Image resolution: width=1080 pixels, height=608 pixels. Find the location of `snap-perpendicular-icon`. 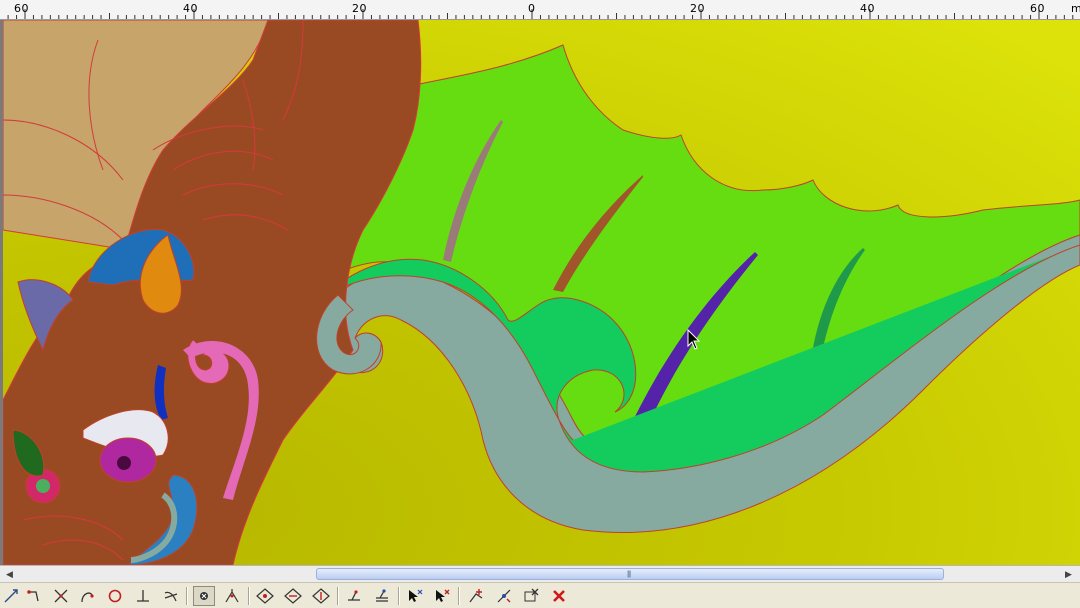

snap-perpendicular-icon is located at coordinates (143, 596).